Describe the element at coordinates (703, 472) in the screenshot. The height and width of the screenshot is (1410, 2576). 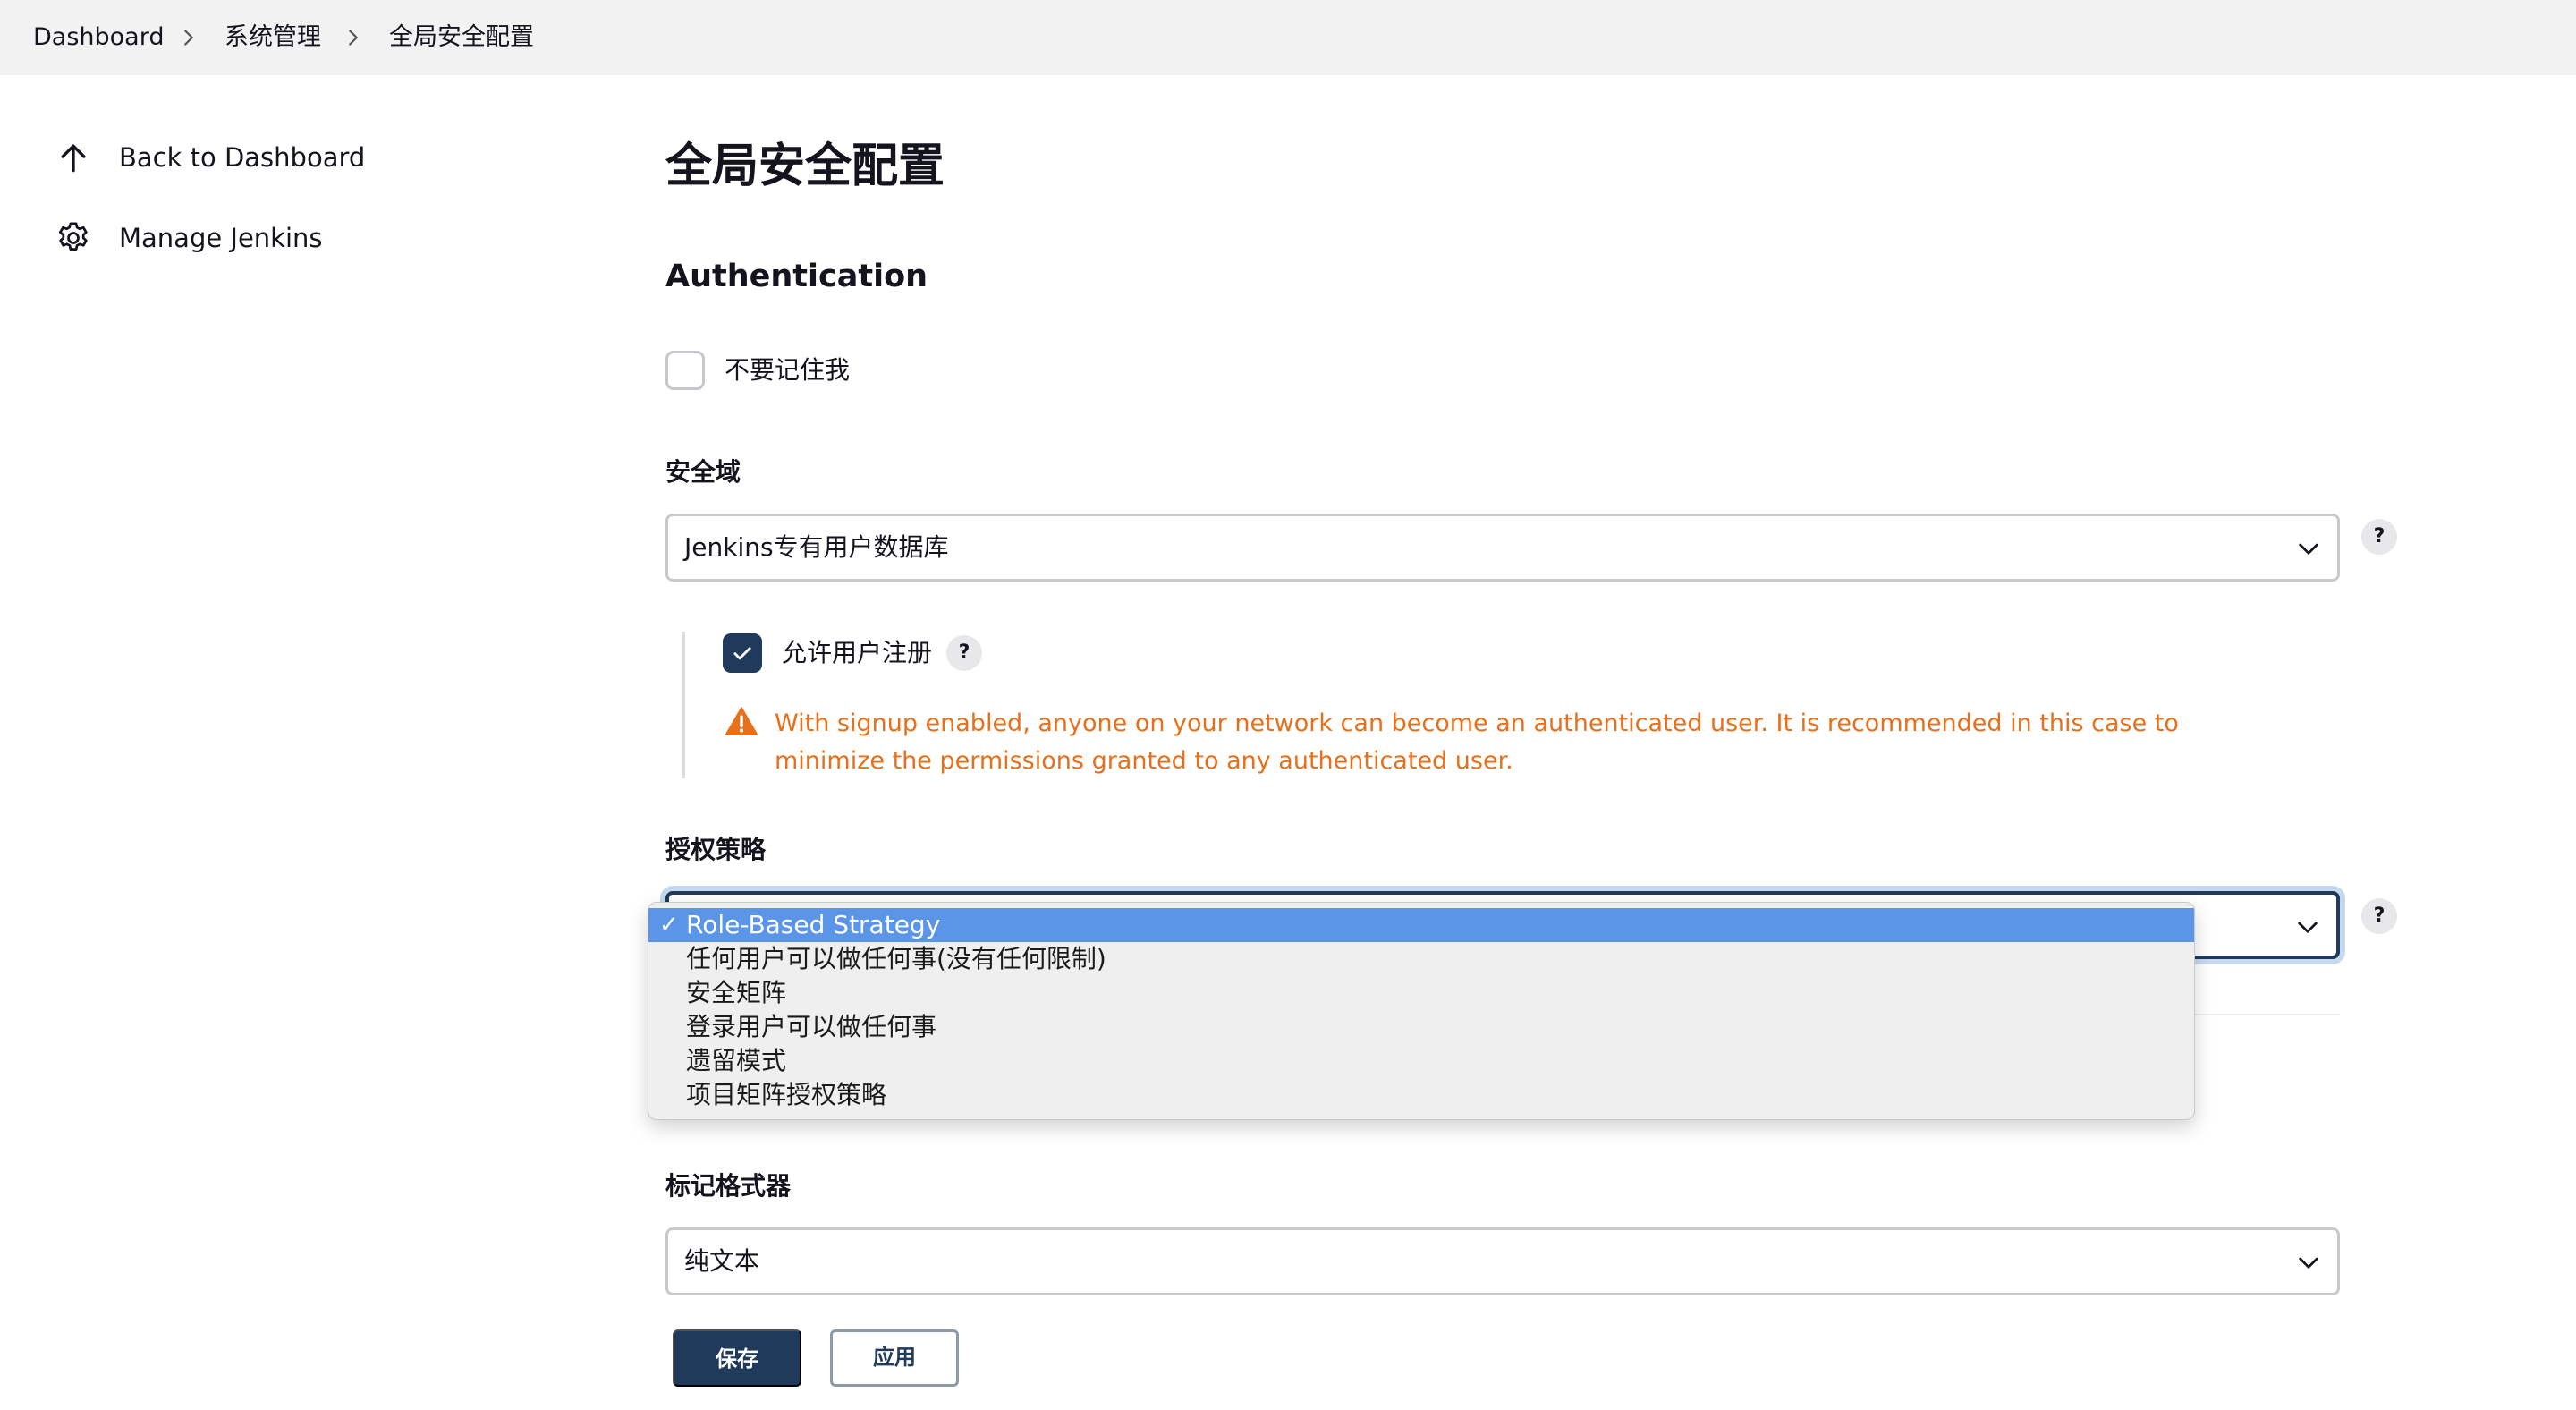
I see `security-realm-label: 安全域` at that location.